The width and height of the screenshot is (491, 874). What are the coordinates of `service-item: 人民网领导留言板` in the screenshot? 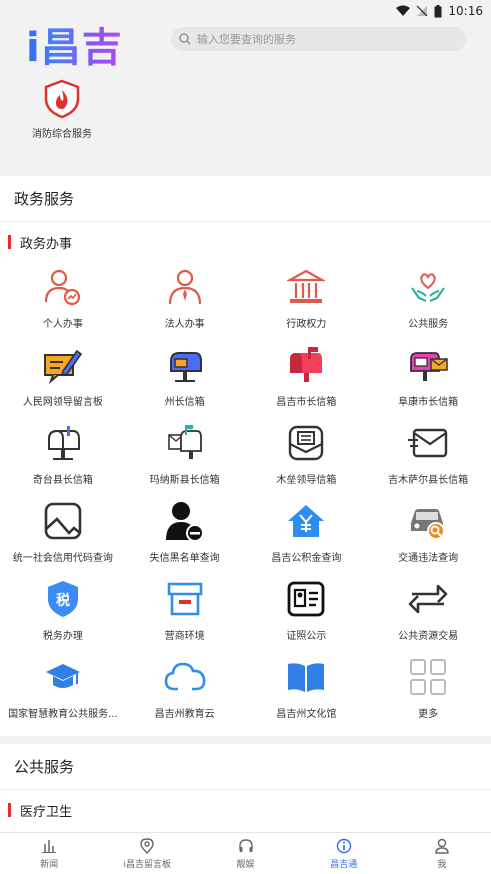 It's located at (63, 379).